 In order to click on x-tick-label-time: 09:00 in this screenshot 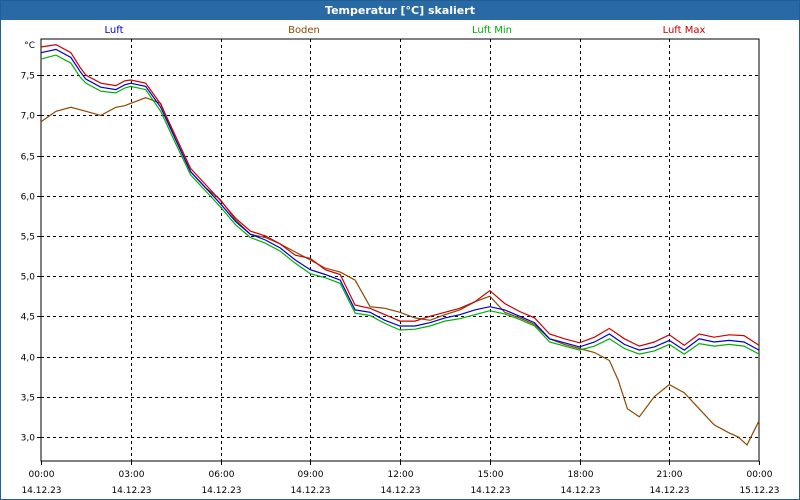, I will do `click(311, 475)`.